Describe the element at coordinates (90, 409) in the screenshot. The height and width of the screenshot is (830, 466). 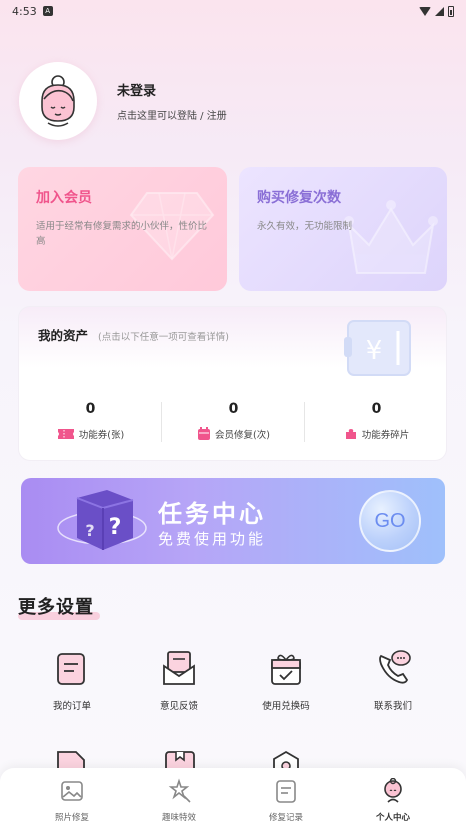
I see `stat-coupons-value: 0` at that location.